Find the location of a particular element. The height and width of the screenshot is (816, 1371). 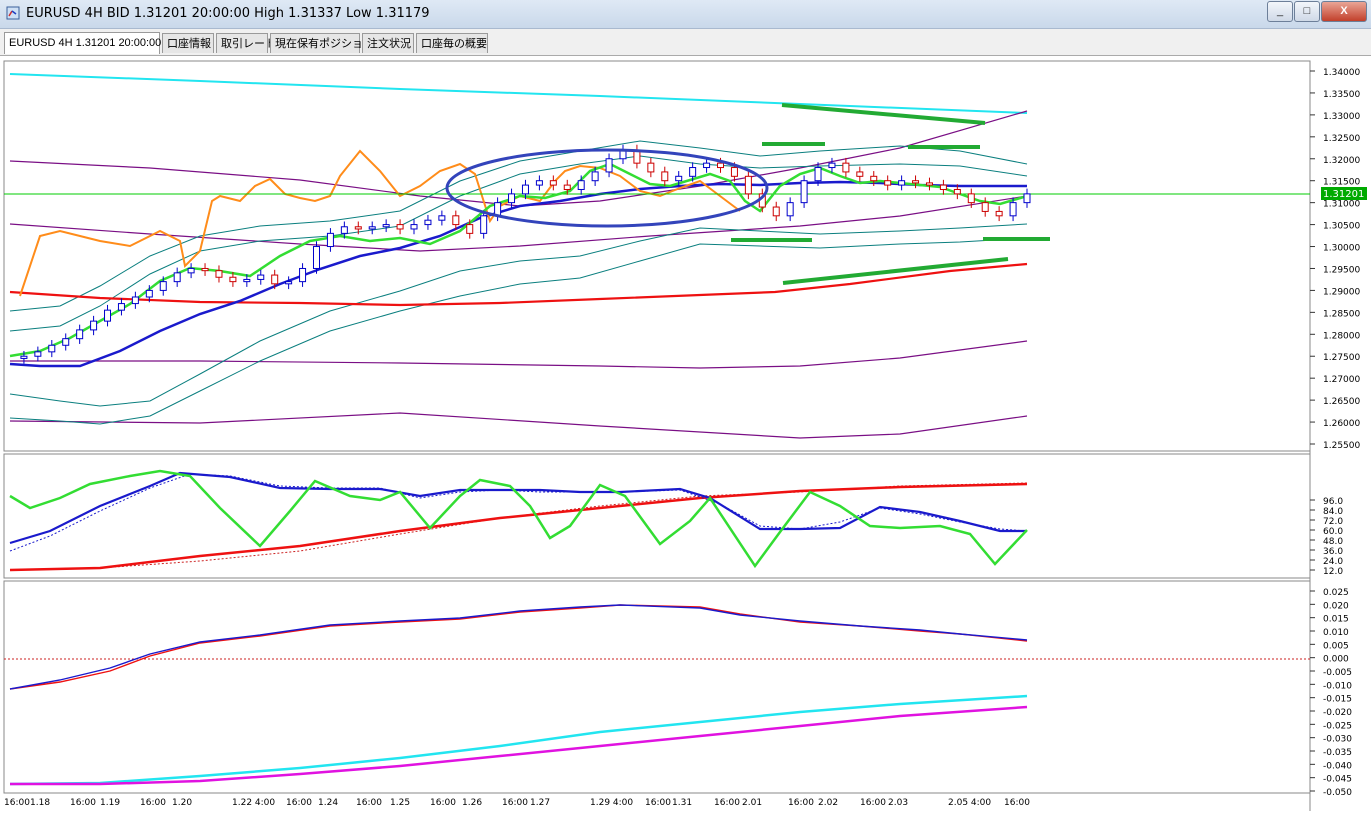

price-axis-label: 1.31500 is located at coordinates (1341, 183).